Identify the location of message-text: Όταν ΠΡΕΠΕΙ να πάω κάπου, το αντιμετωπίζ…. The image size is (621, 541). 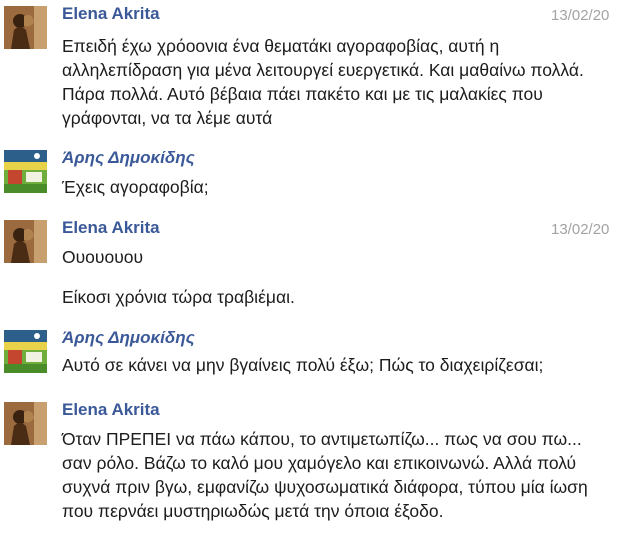
(325, 475).